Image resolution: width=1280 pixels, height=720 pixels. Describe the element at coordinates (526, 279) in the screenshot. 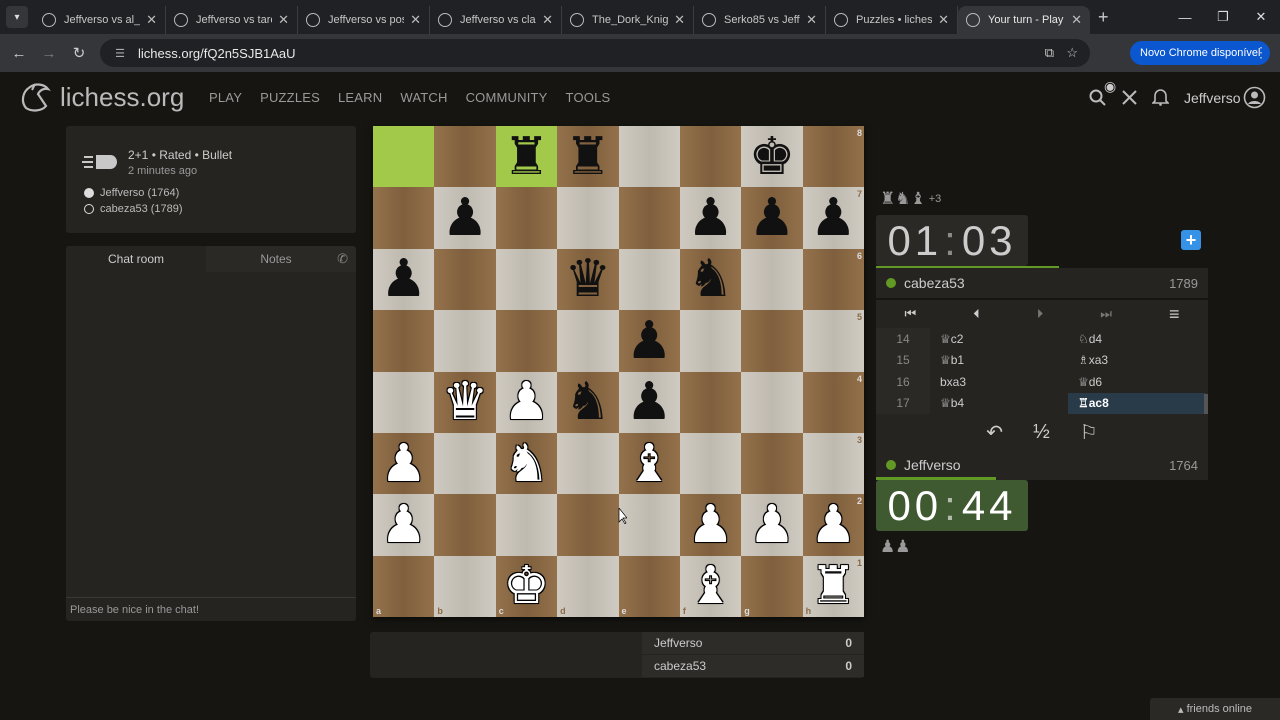

I see `square-c6` at that location.